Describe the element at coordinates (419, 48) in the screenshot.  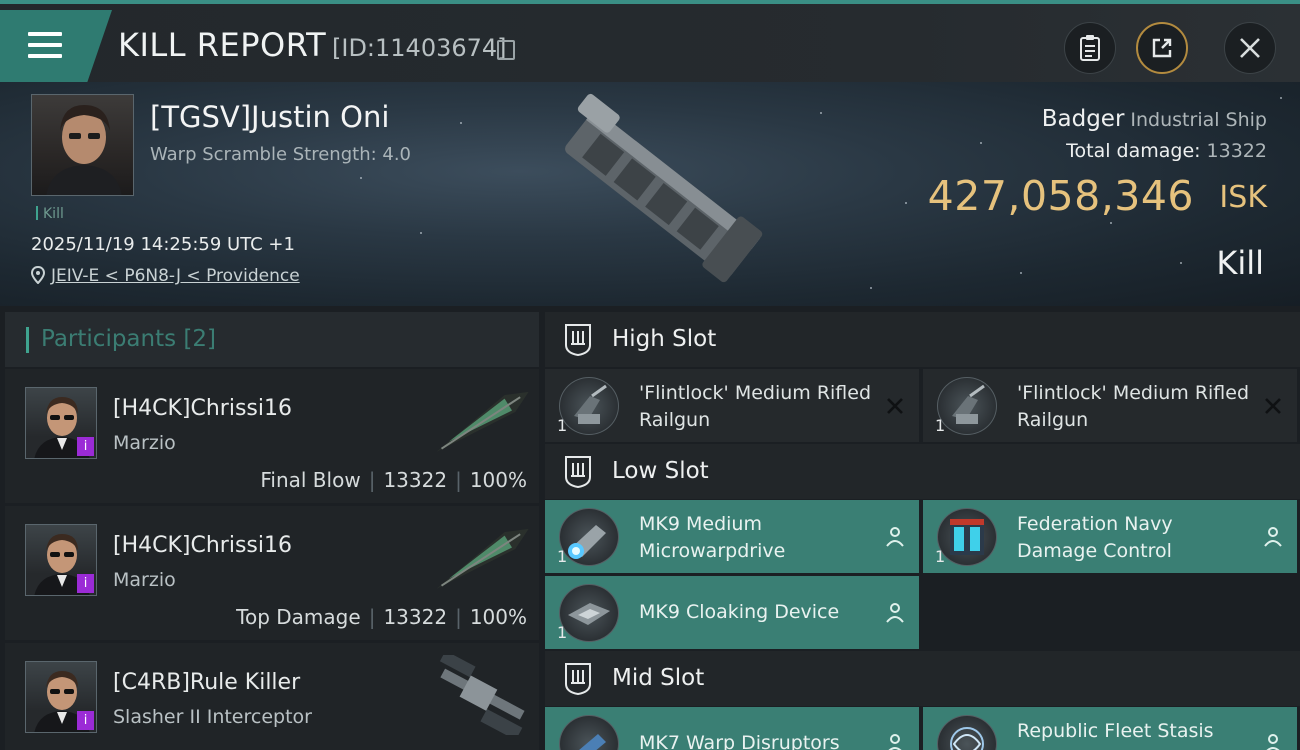
I see `report-id: [ID:11403674]` at that location.